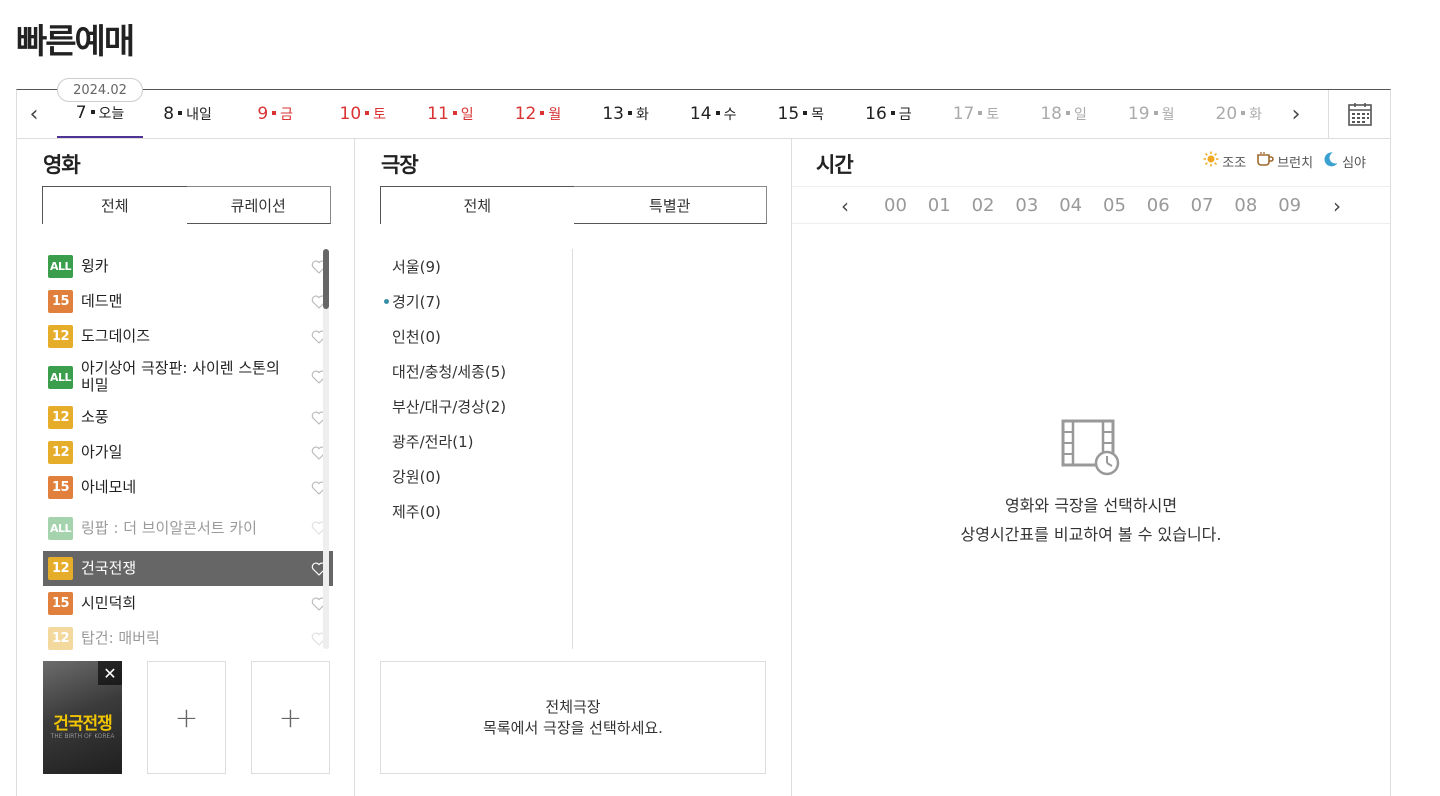  What do you see at coordinates (476, 336) in the screenshot?
I see `region-item: 인천(0)` at bounding box center [476, 336].